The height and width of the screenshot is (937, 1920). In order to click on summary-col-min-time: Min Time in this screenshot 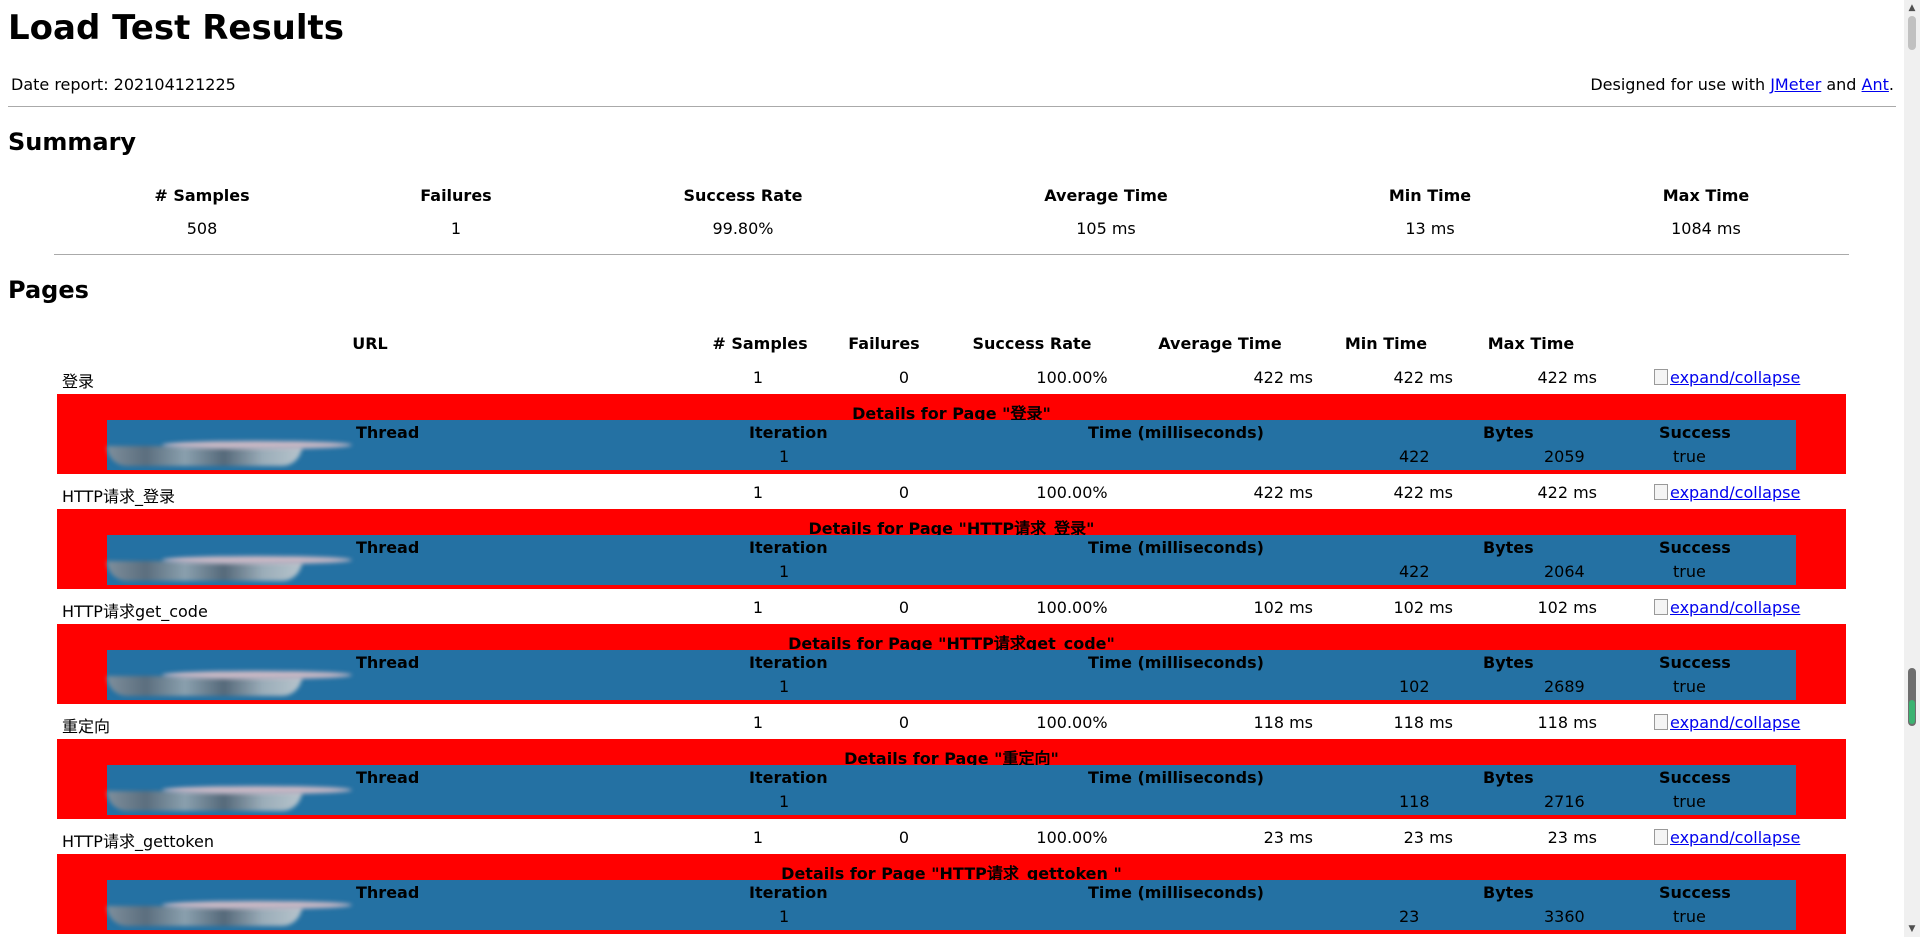, I will do `click(1430, 195)`.